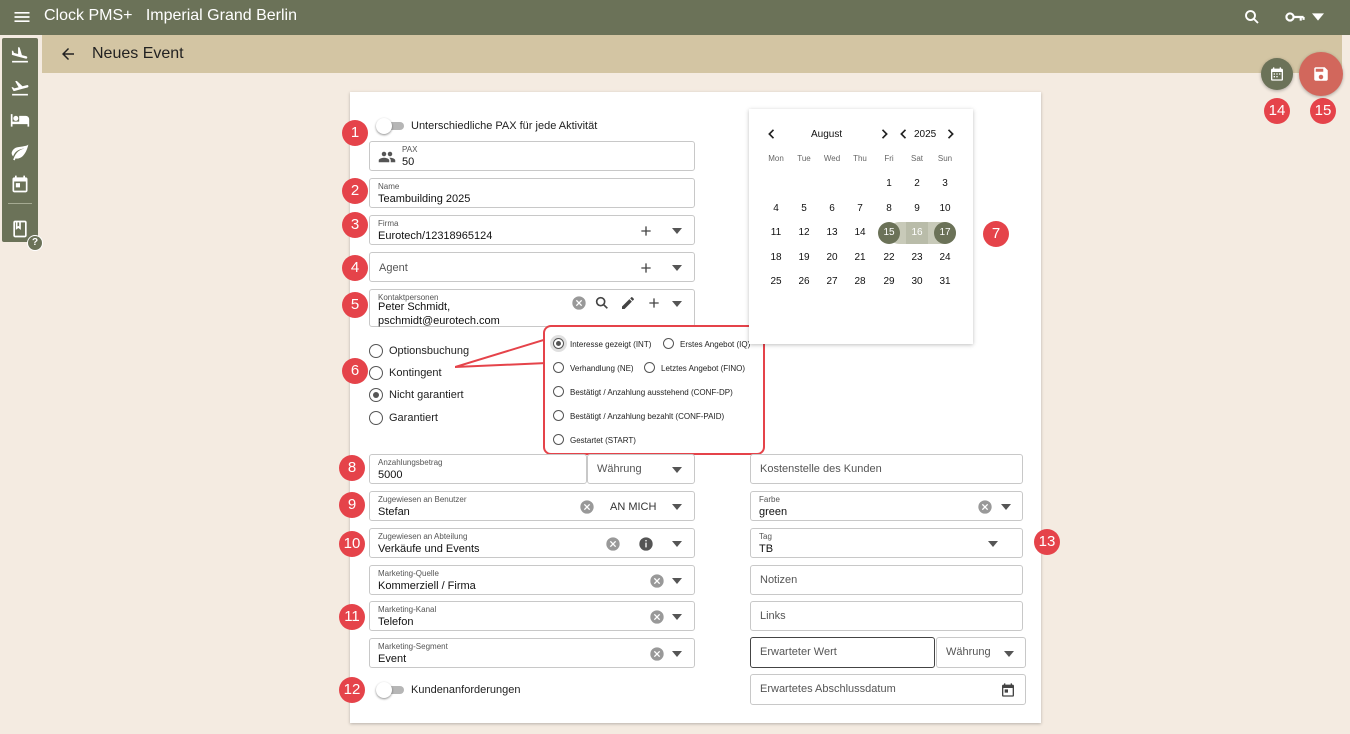 The width and height of the screenshot is (1350, 734). Describe the element at coordinates (860, 282) in the screenshot. I see `calendar-day: 28` at that location.